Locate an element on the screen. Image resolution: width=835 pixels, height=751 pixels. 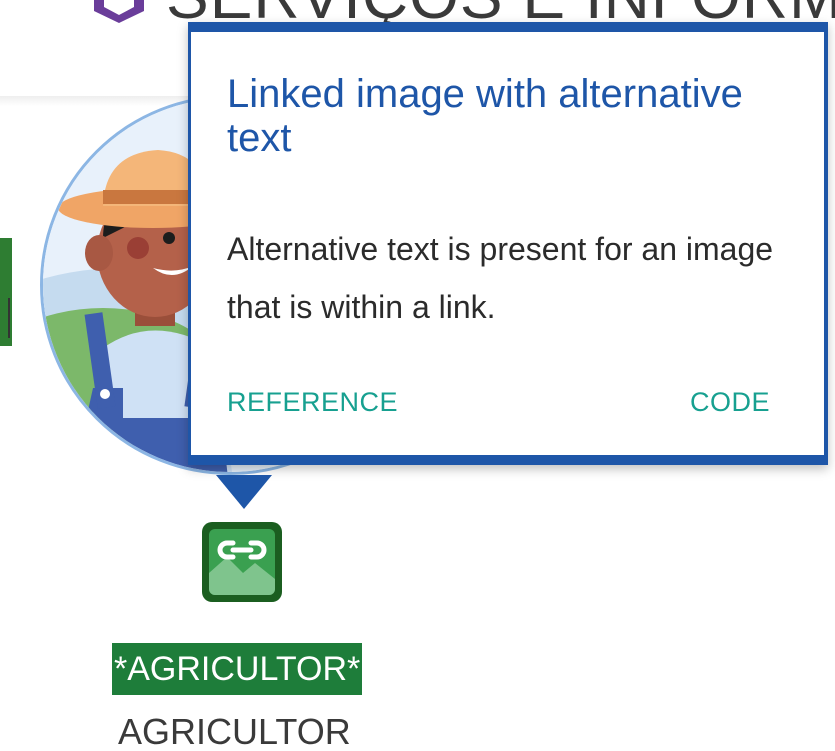
code-link: CODE is located at coordinates (730, 402).